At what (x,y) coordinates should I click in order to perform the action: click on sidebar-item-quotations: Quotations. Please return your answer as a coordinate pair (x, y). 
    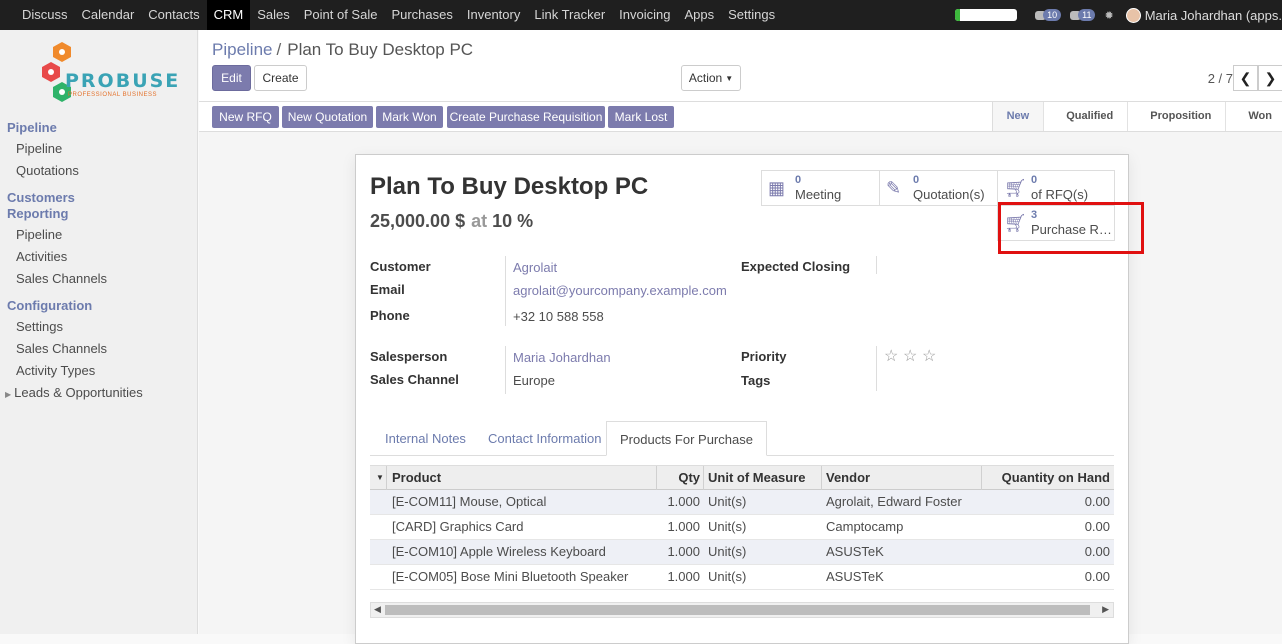
    Looking at the image, I should click on (47, 170).